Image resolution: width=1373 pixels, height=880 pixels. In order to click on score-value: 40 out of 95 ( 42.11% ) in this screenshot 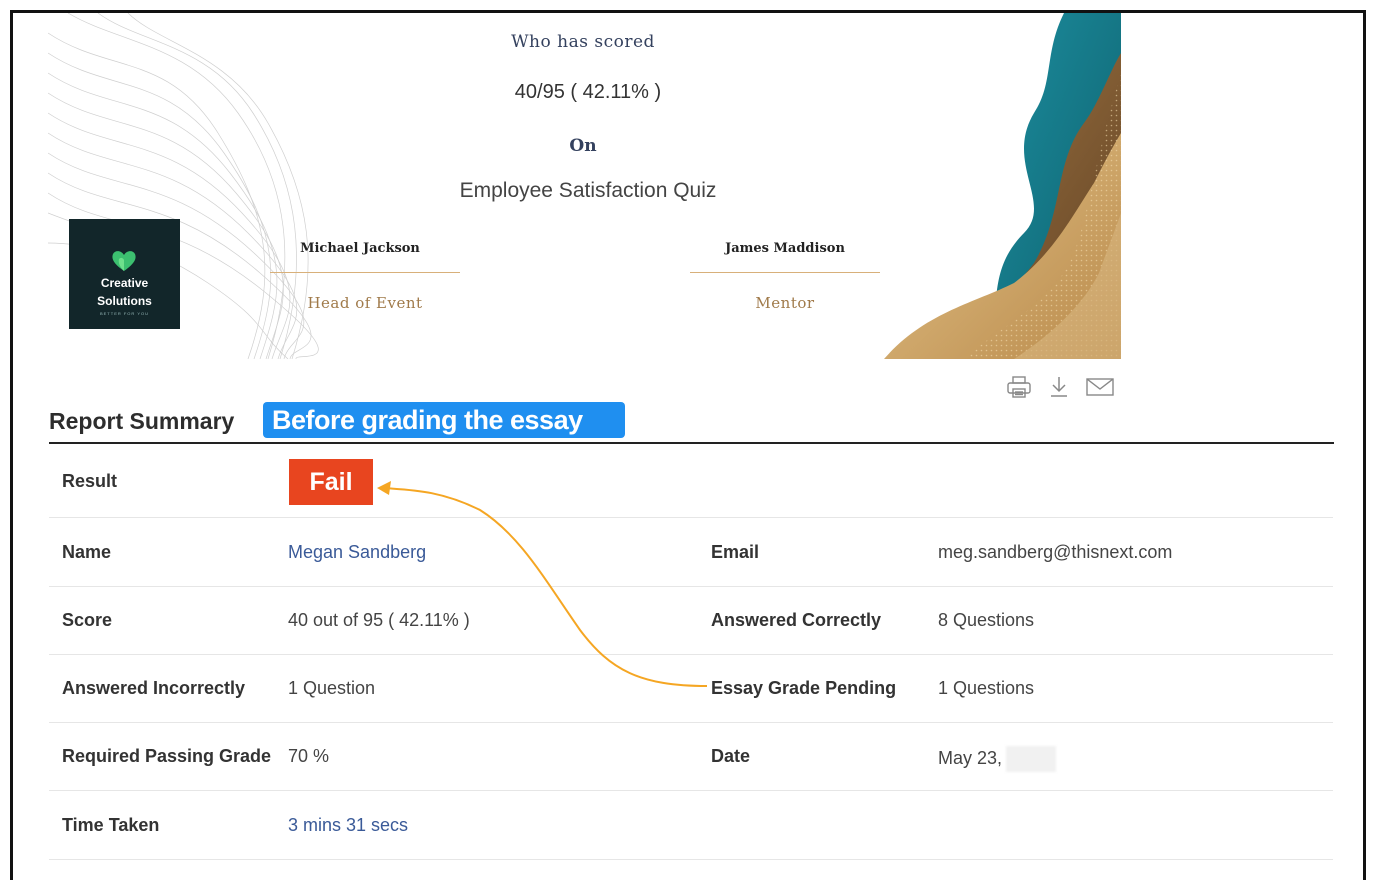, I will do `click(379, 620)`.